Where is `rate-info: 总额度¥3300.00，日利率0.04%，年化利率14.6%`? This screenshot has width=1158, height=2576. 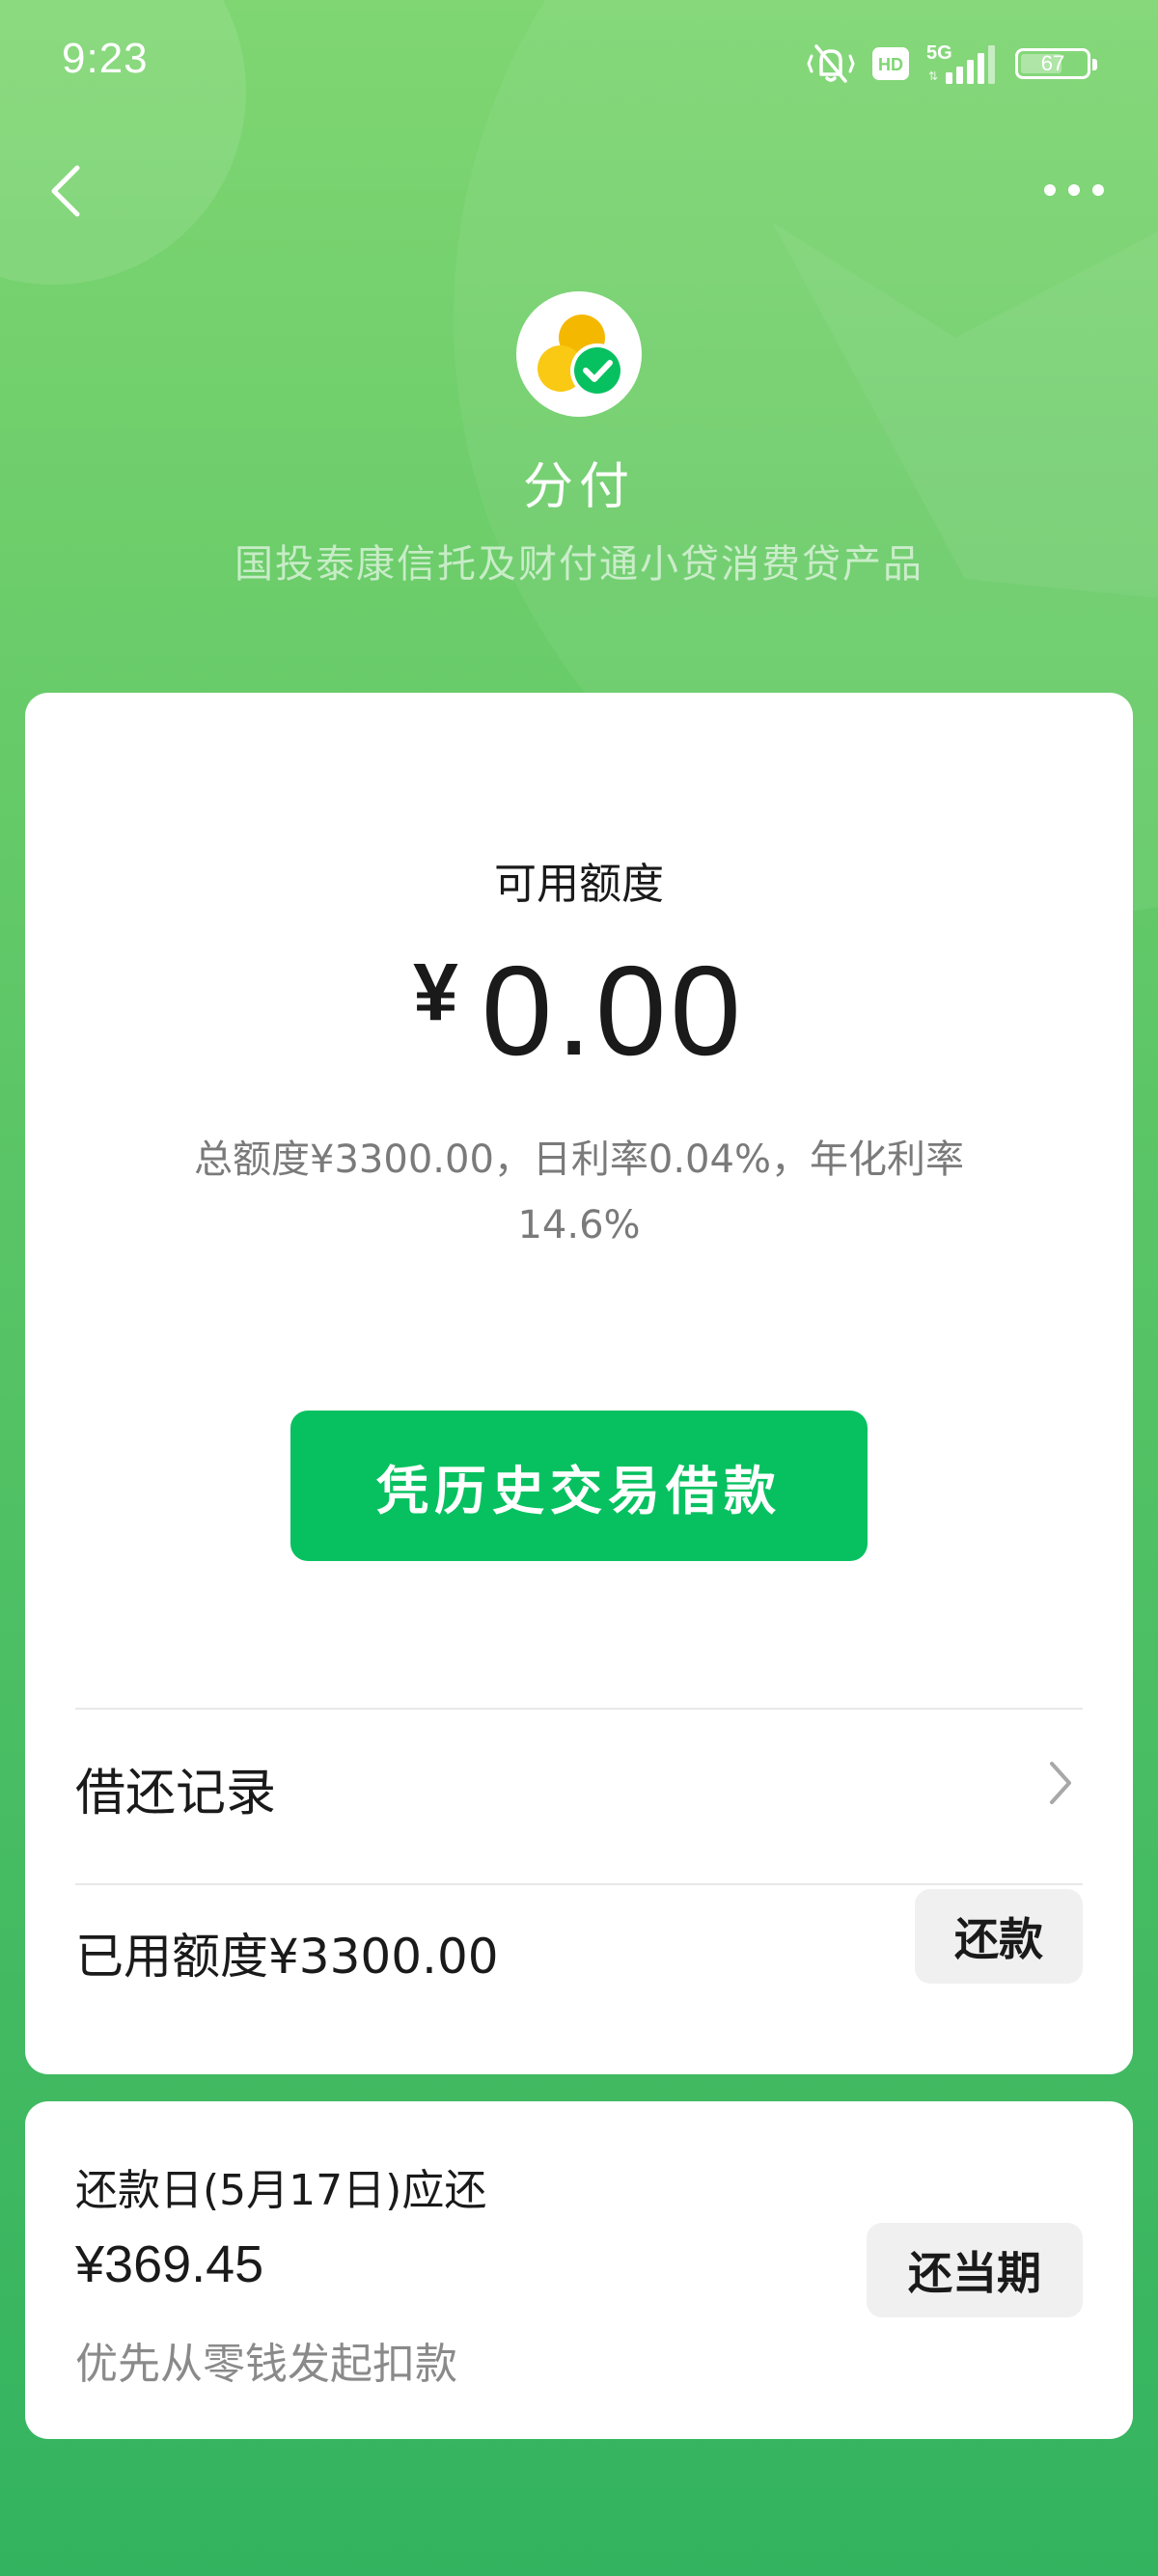 rate-info: 总额度¥3300.00，日利率0.04%，年化利率14.6% is located at coordinates (579, 1192).